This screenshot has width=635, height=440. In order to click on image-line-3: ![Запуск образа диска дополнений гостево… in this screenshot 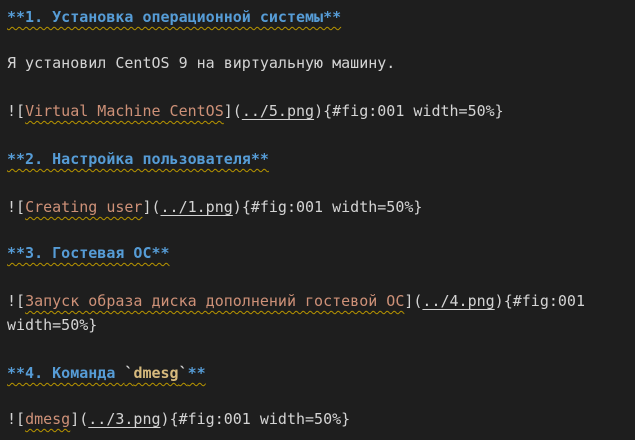, I will do `click(296, 301)`.